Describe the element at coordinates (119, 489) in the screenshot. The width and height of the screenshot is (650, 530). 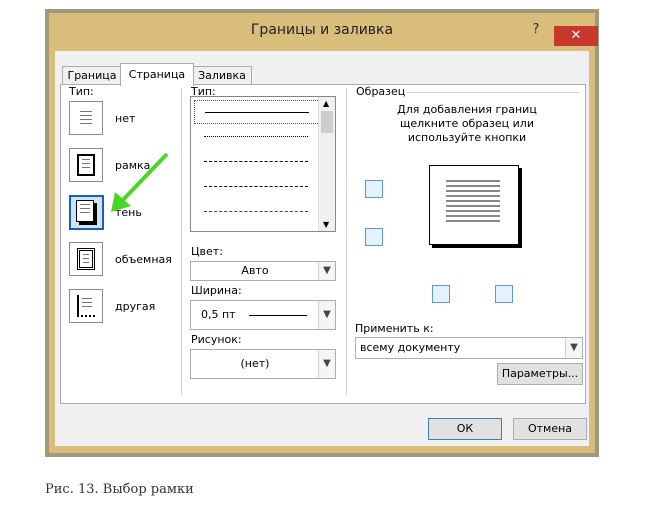
I see `figure-caption: Рис. 13. Выбор рамки` at that location.